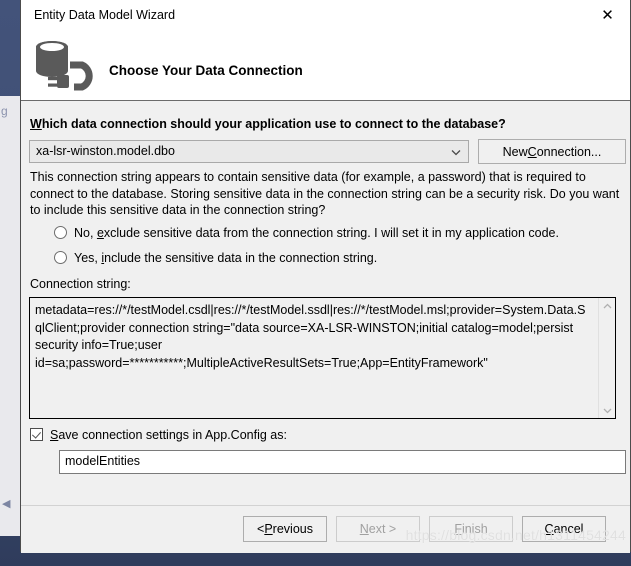  Describe the element at coordinates (206, 70) in the screenshot. I see `page-title: Choose Your Data Connection` at that location.